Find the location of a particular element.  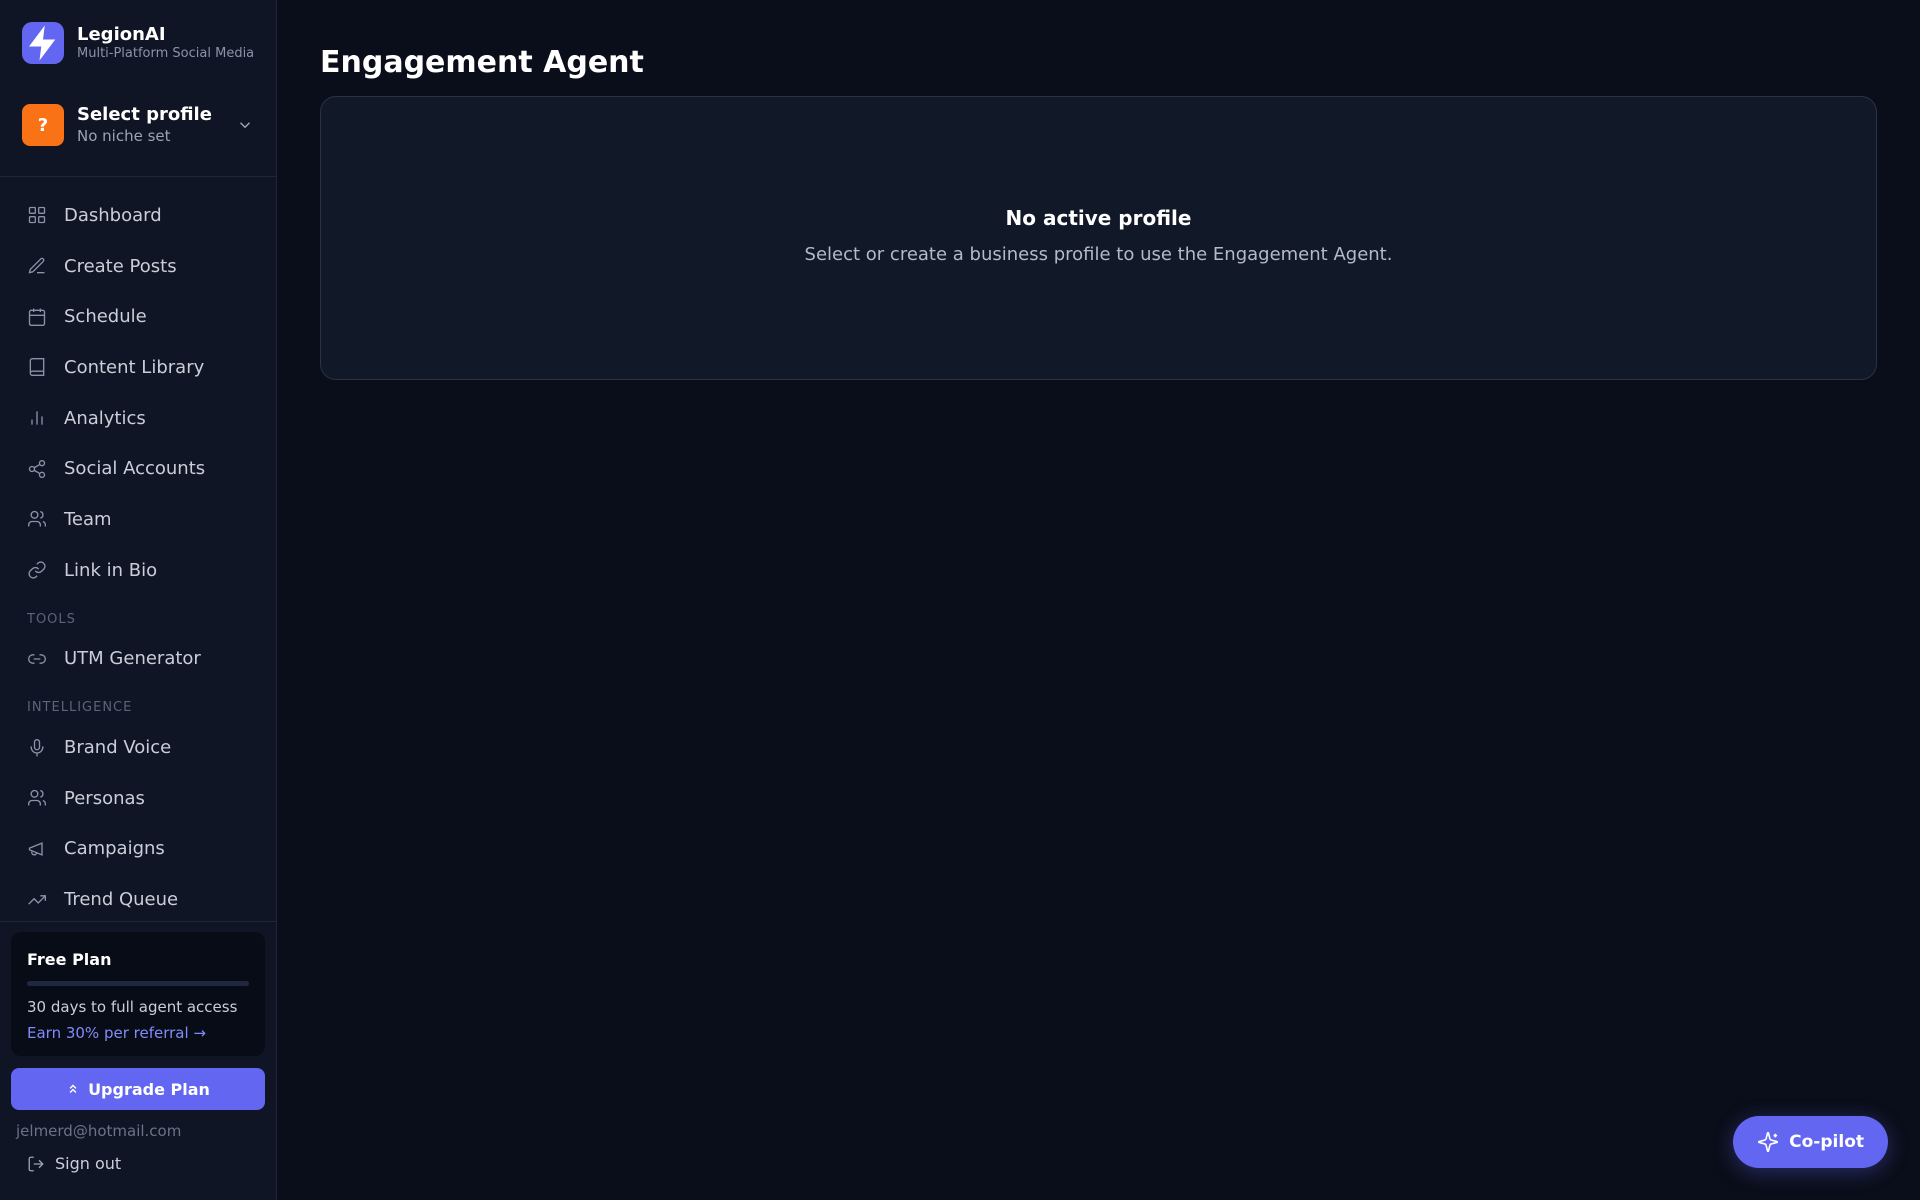

sidebar-item-label: Personas is located at coordinates (104, 798).